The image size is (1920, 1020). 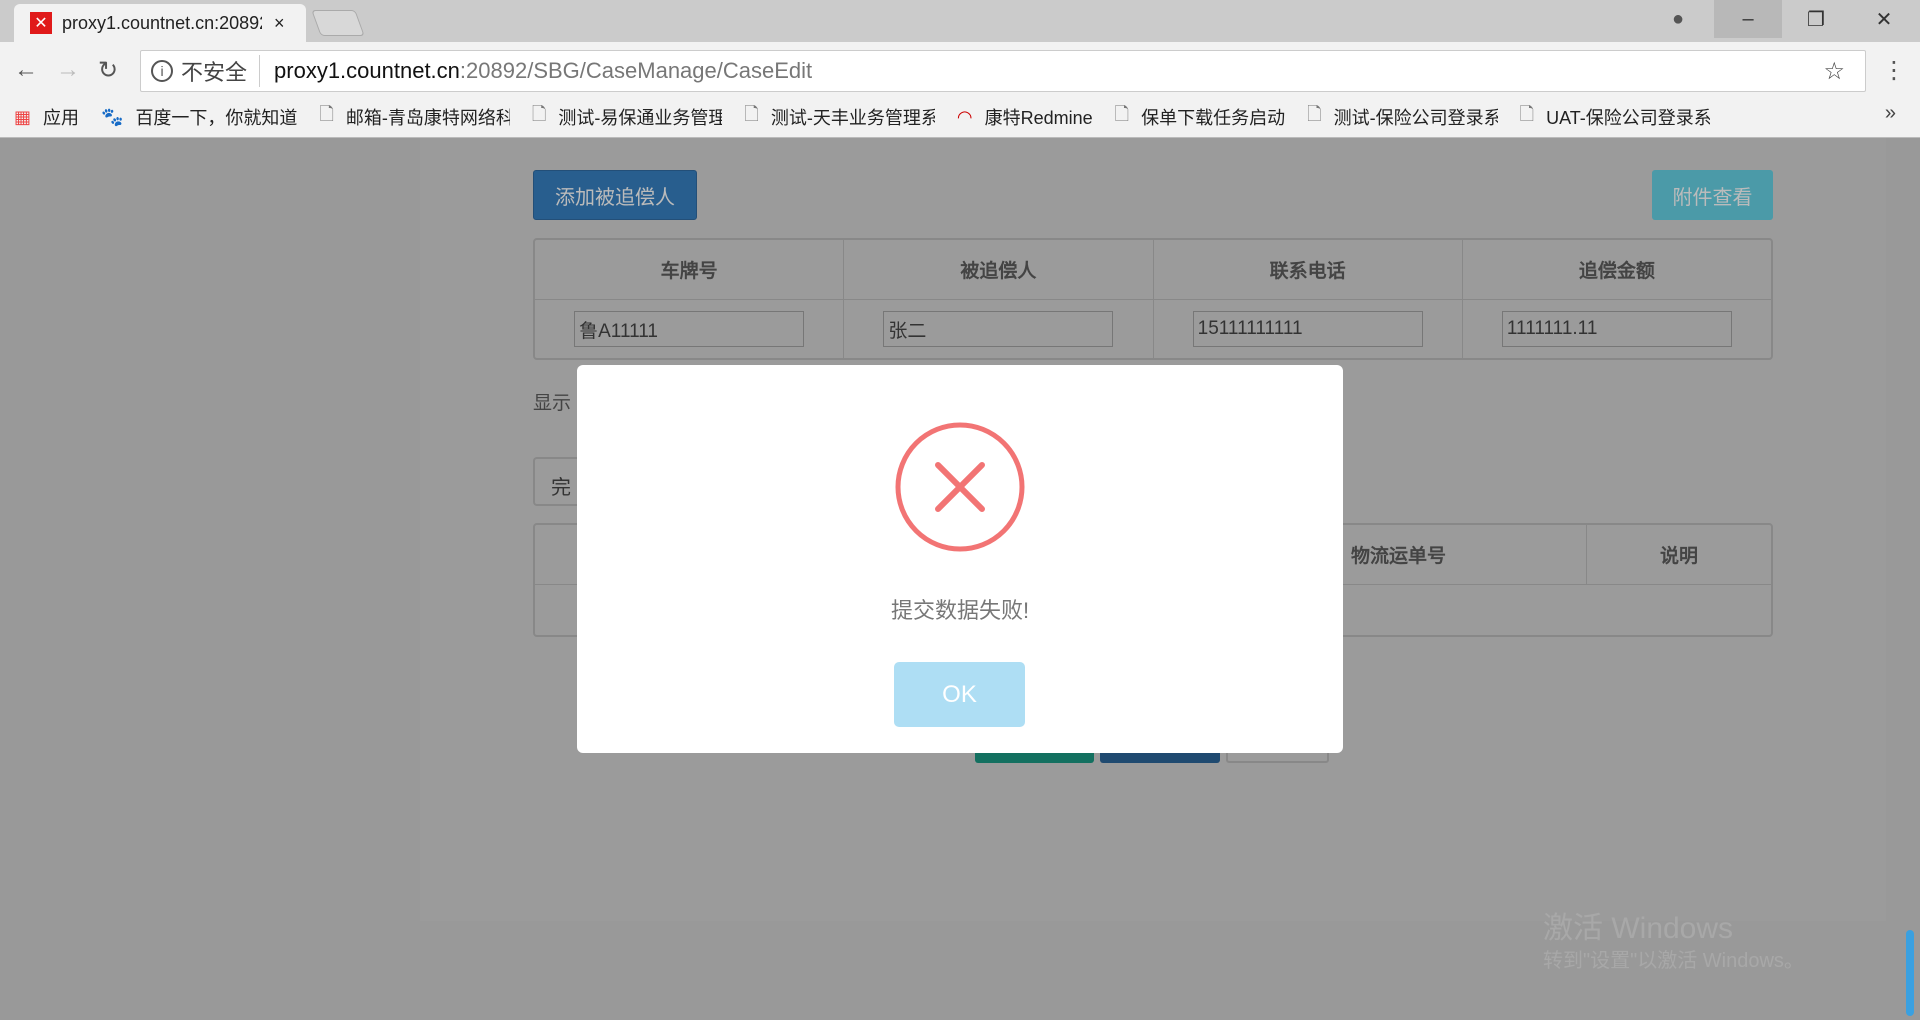 I want to click on table-header: 说明, so click(x=1678, y=556).